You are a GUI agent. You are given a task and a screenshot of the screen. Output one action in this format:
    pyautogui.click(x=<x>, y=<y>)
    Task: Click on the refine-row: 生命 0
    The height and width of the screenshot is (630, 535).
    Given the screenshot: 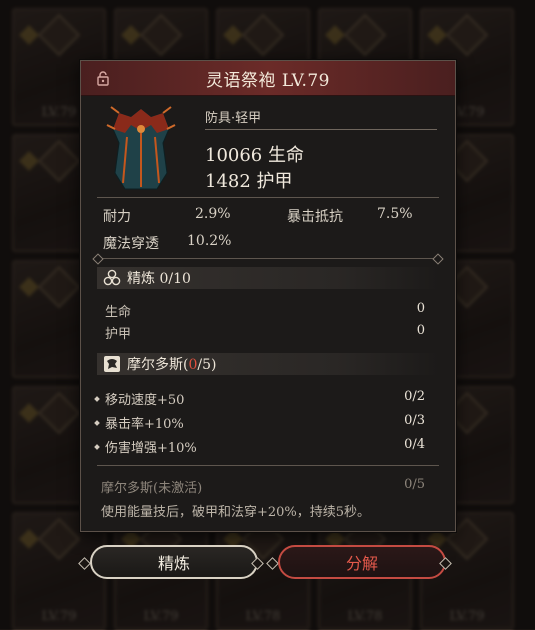 What is the action you would take?
    pyautogui.click(x=265, y=310)
    